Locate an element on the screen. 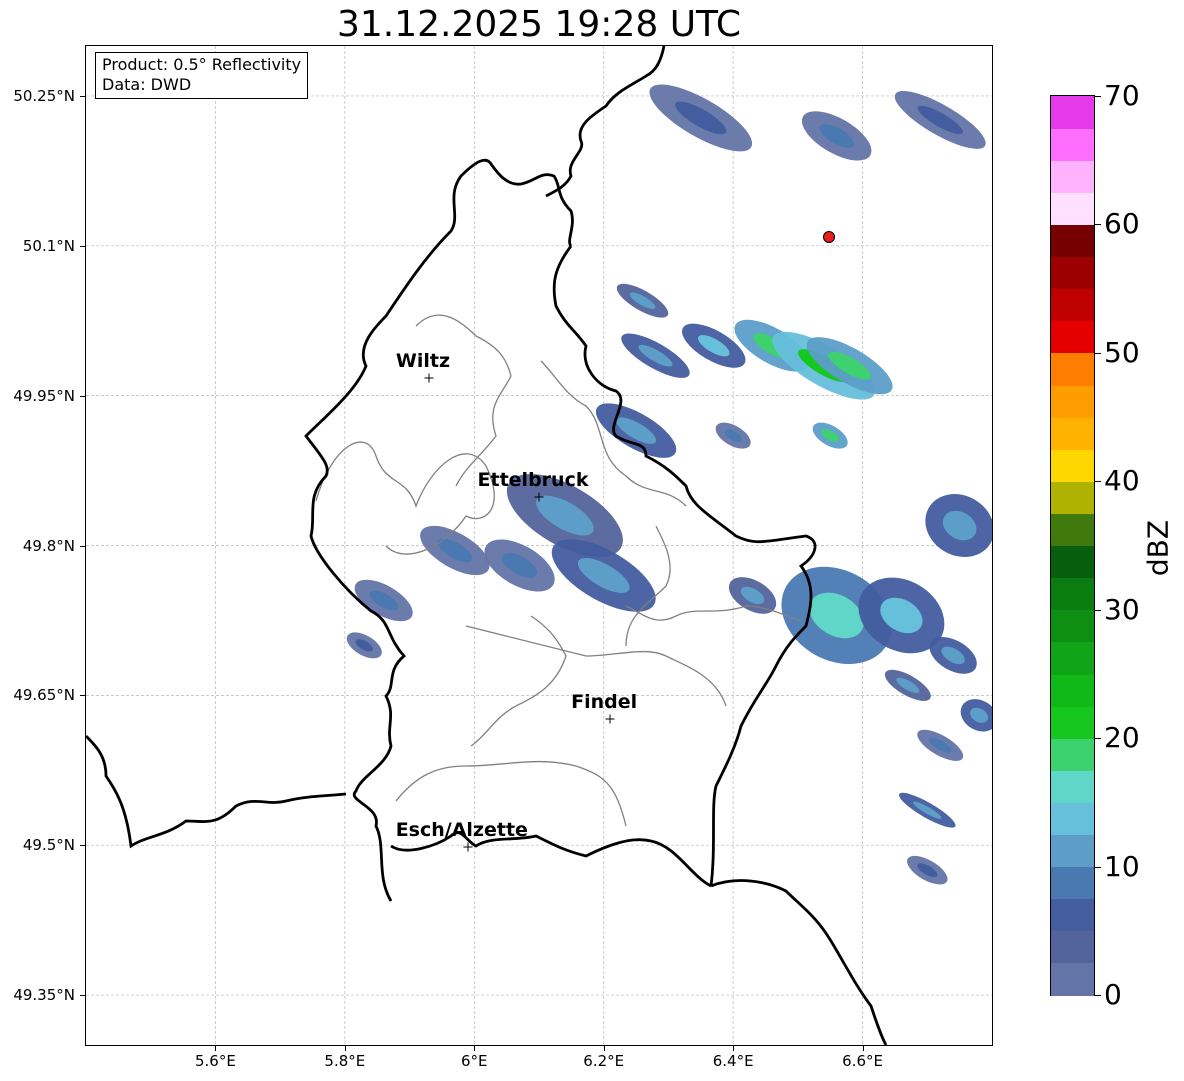 Image resolution: width=1184 pixels, height=1081 pixels. canton-border-southwest is located at coordinates (518, 681).